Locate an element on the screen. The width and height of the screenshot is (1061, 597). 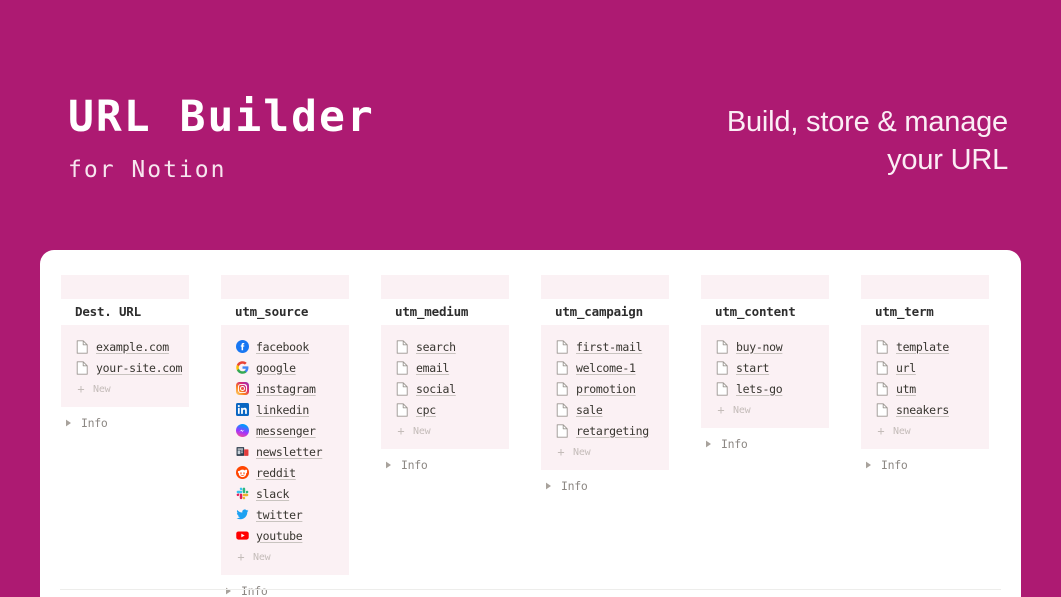
column-title: utm_content is located at coordinates (765, 312).